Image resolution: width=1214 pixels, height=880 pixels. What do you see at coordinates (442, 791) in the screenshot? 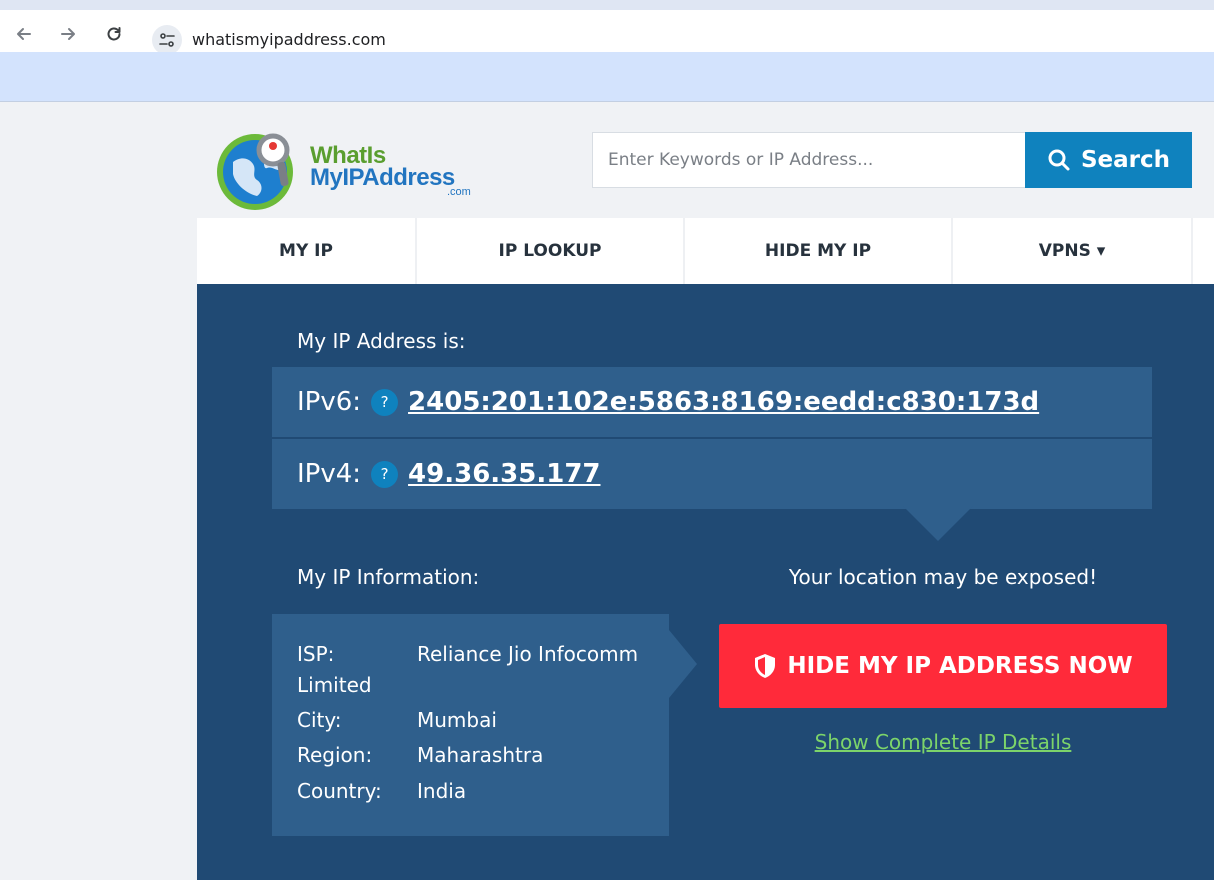
I see `country-value: India` at bounding box center [442, 791].